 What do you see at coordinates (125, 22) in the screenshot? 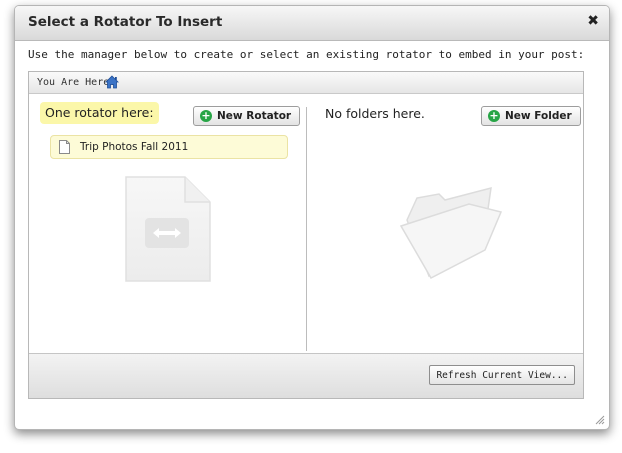
I see `dialog-title: Select a Rotator To Insert` at bounding box center [125, 22].